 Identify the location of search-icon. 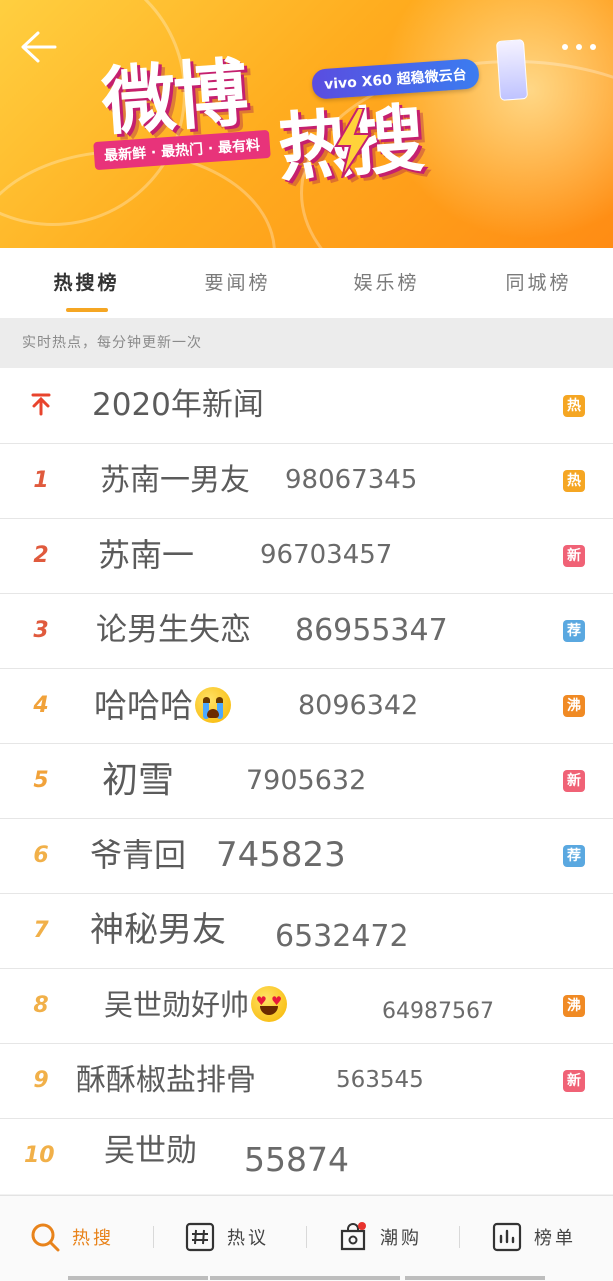
(45, 1237).